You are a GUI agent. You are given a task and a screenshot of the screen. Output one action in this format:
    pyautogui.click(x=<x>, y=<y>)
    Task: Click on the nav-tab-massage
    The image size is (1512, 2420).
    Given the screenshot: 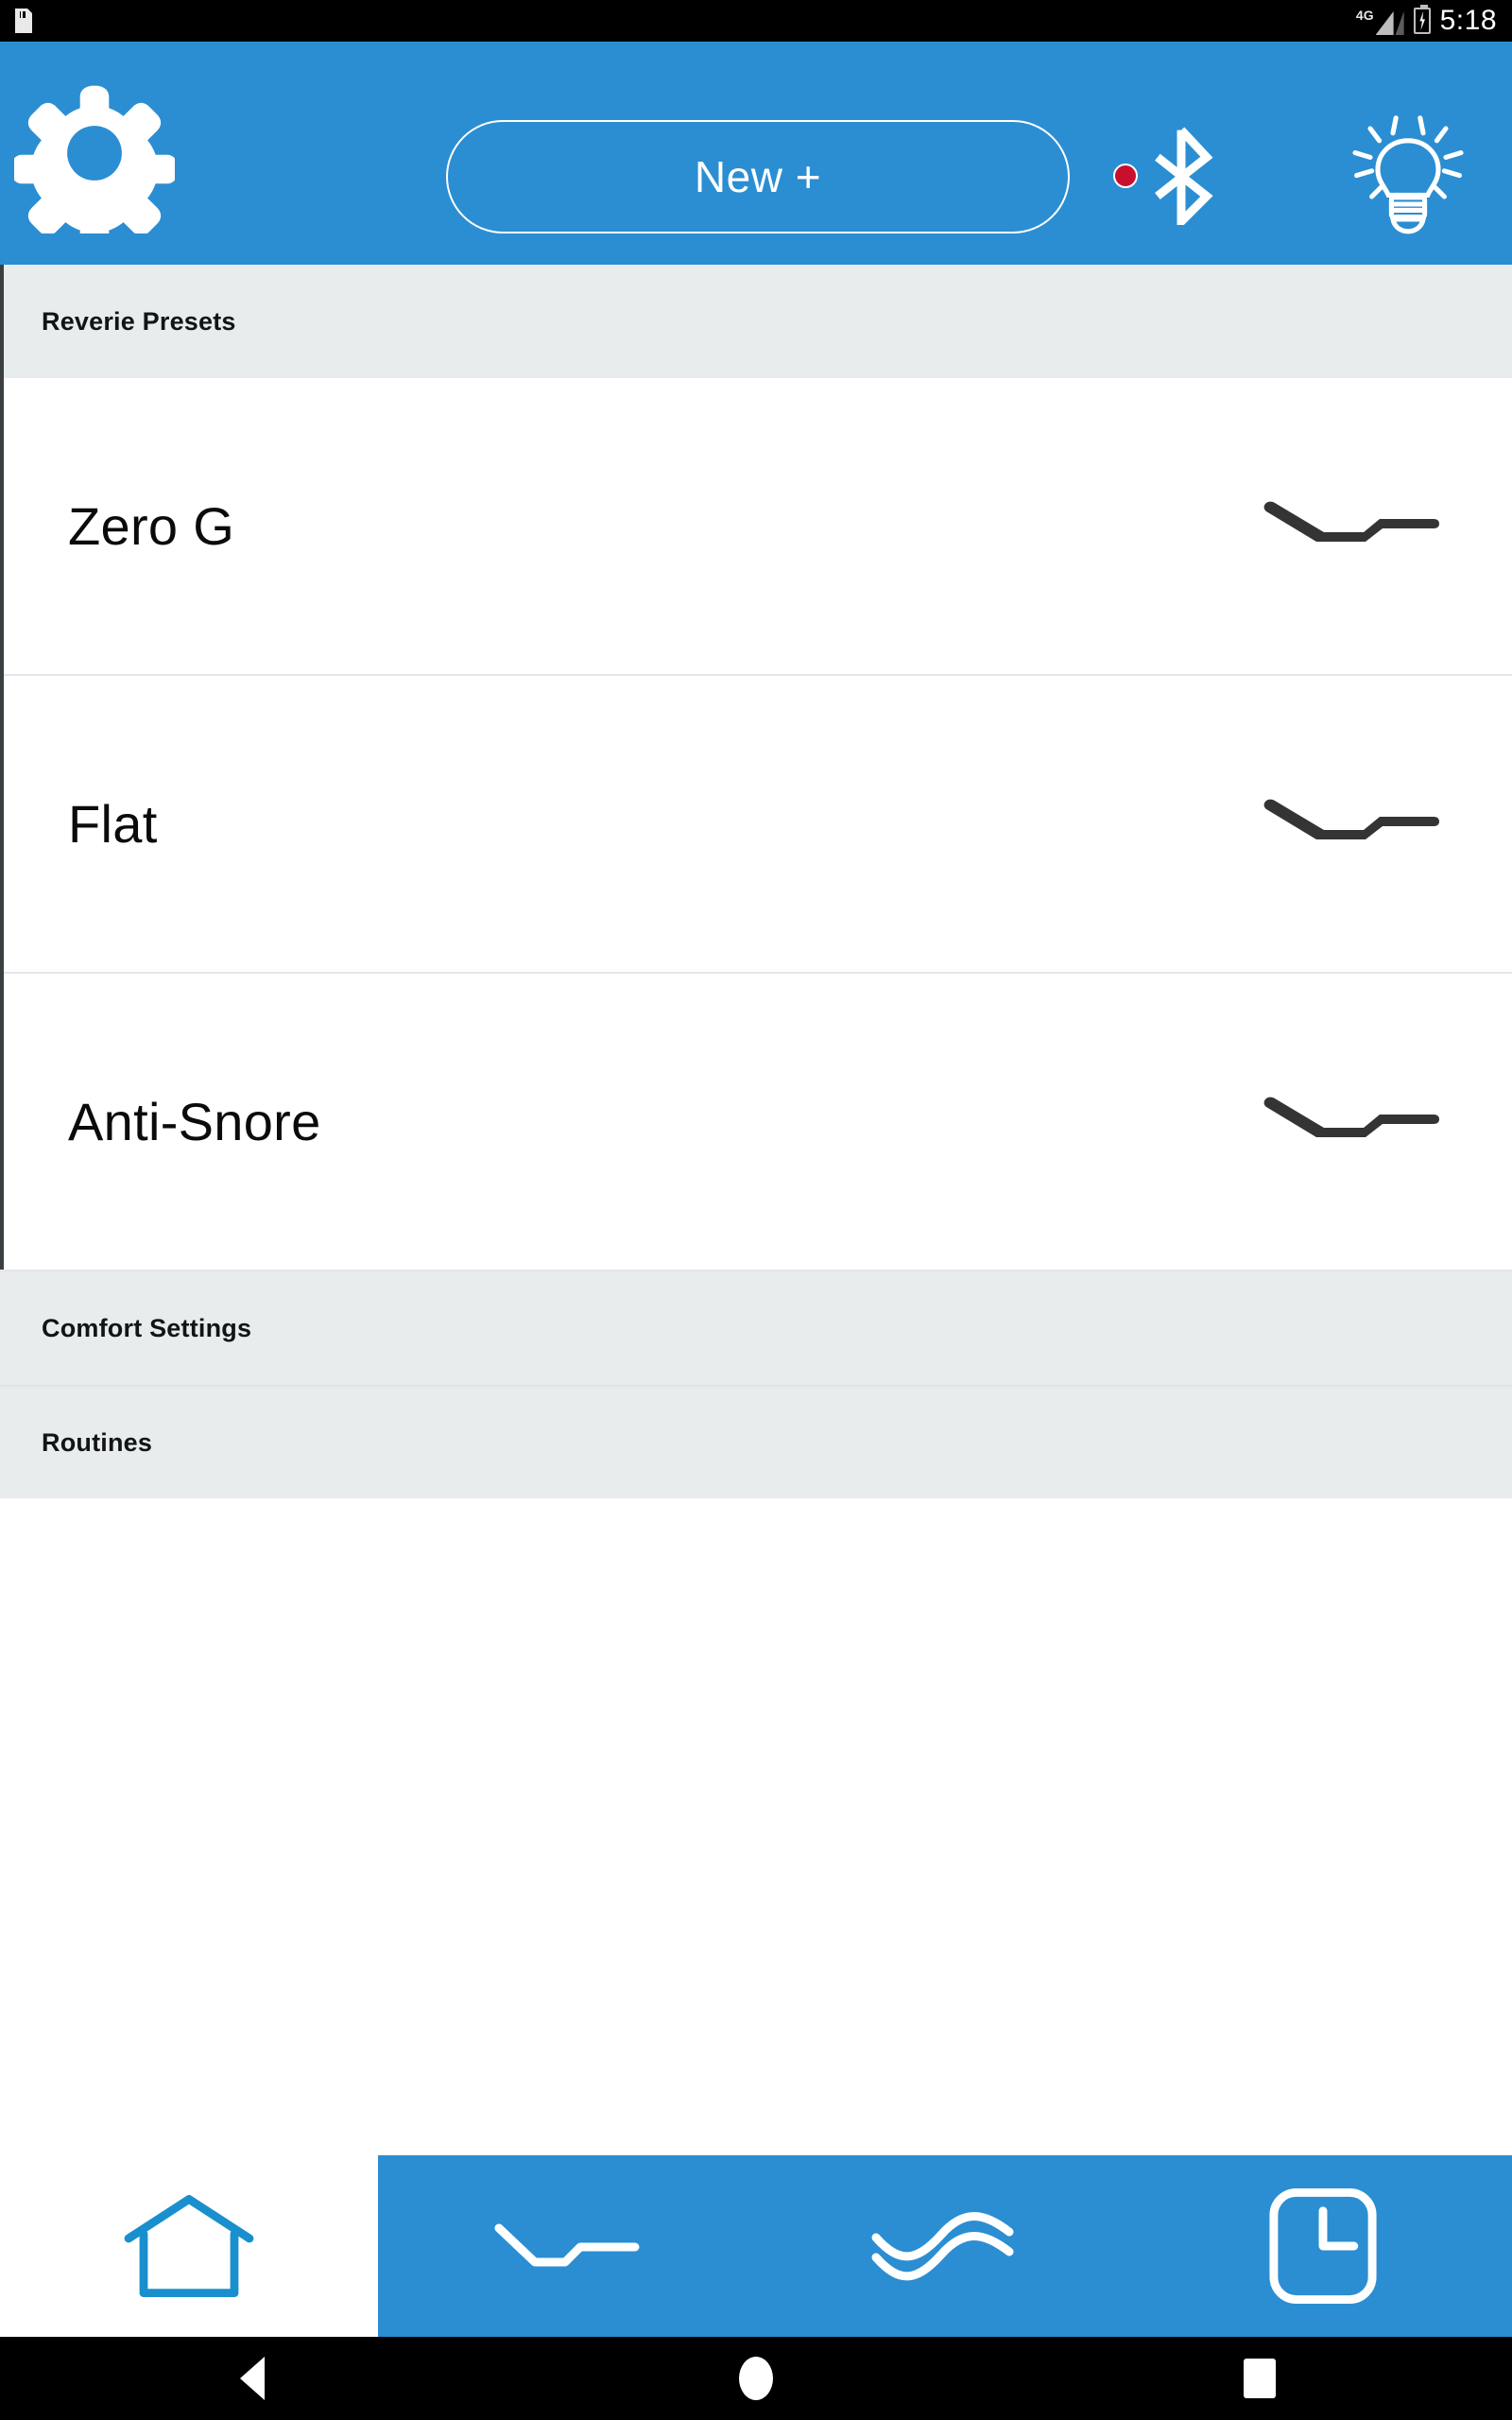 What is the action you would take?
    pyautogui.click(x=945, y=2246)
    